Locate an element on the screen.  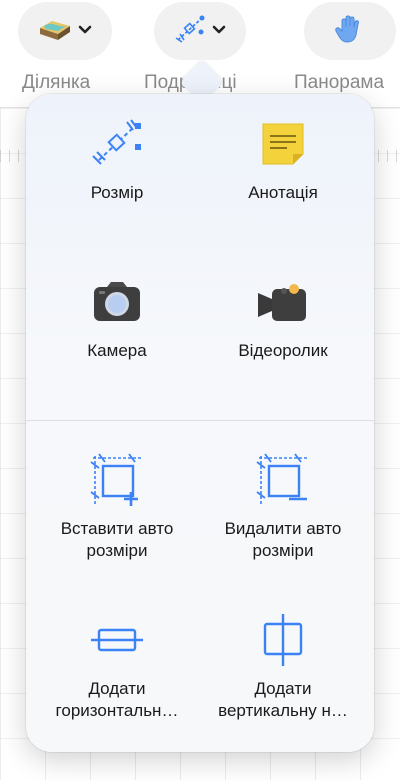
auto-dimension-remove-icon is located at coordinates (283, 480).